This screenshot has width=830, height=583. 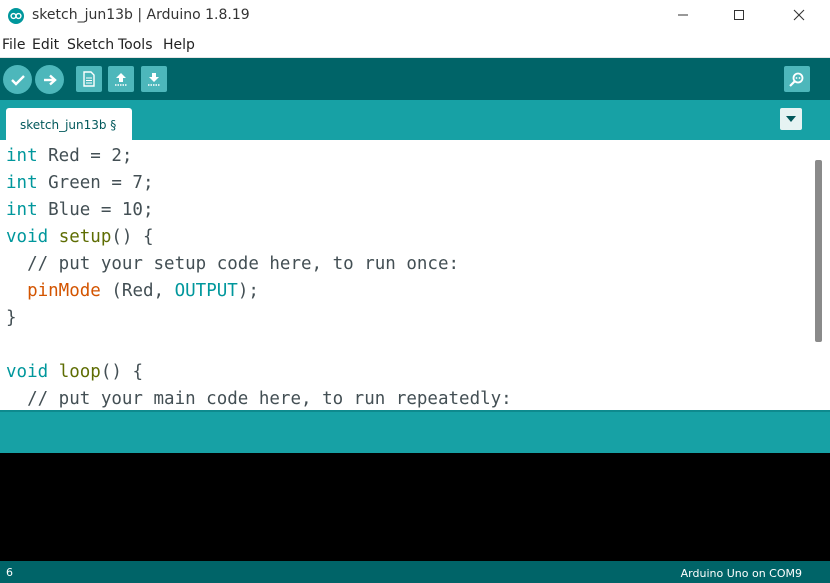 What do you see at coordinates (9, 572) in the screenshot?
I see `line-number: 6` at bounding box center [9, 572].